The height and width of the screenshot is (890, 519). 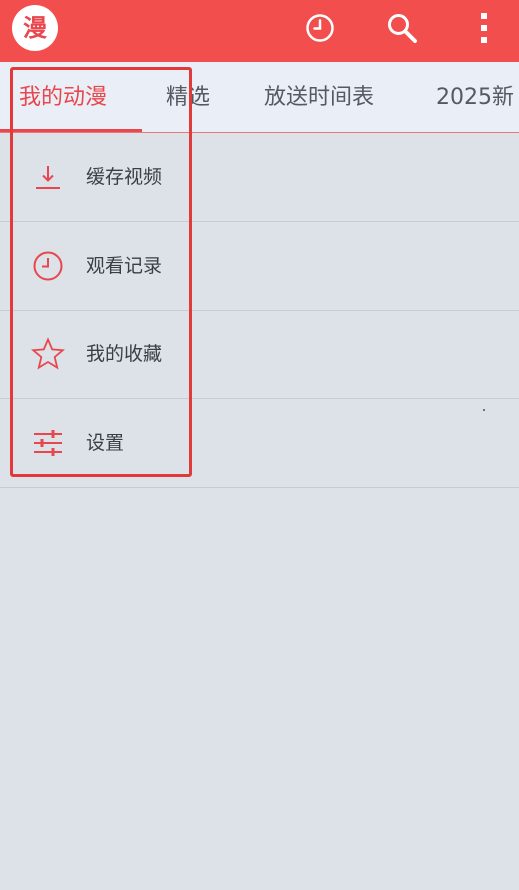 I want to click on menu-item-cached-videos: 缓存视频, so click(x=259, y=177).